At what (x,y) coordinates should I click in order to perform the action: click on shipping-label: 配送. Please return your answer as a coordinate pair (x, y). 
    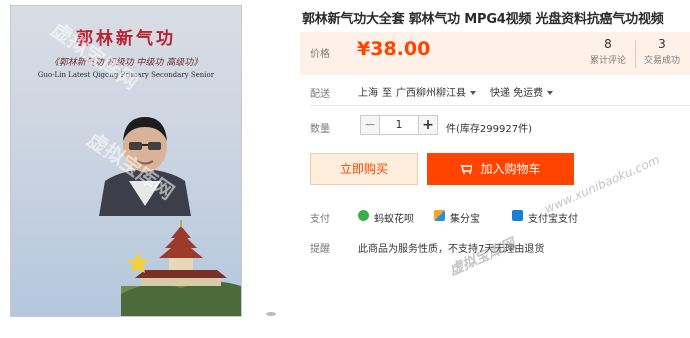
    Looking at the image, I should click on (320, 94).